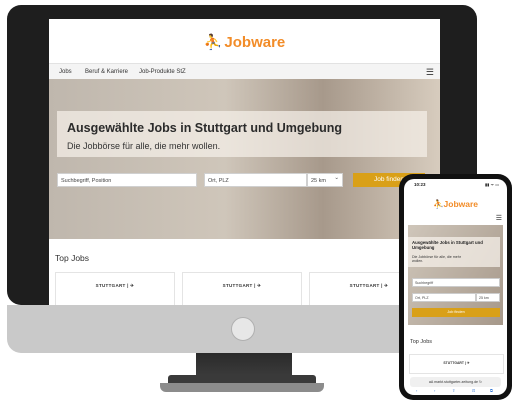 The width and height of the screenshot is (513, 401). Describe the element at coordinates (491, 390) in the screenshot. I see `tabs-icon: ⧉` at that location.